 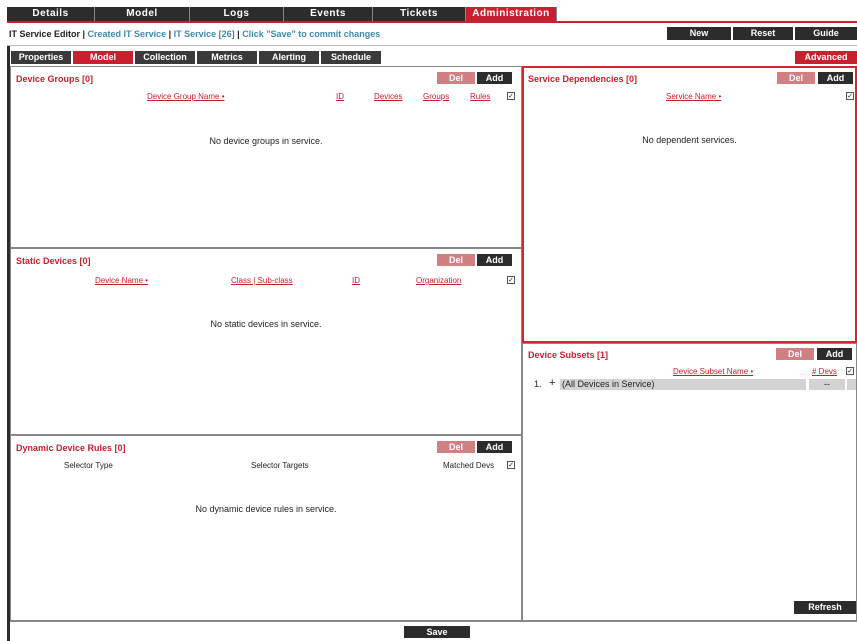 I want to click on subtab-schedule: Schedule, so click(x=351, y=57).